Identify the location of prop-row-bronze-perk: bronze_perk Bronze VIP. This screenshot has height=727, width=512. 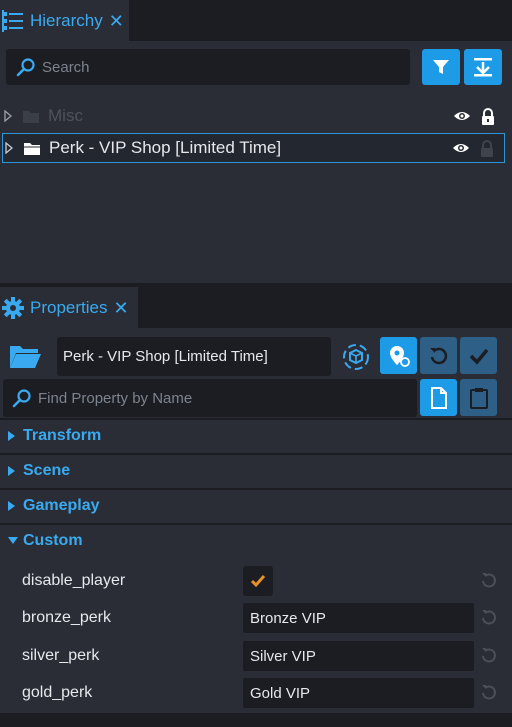
(256, 618).